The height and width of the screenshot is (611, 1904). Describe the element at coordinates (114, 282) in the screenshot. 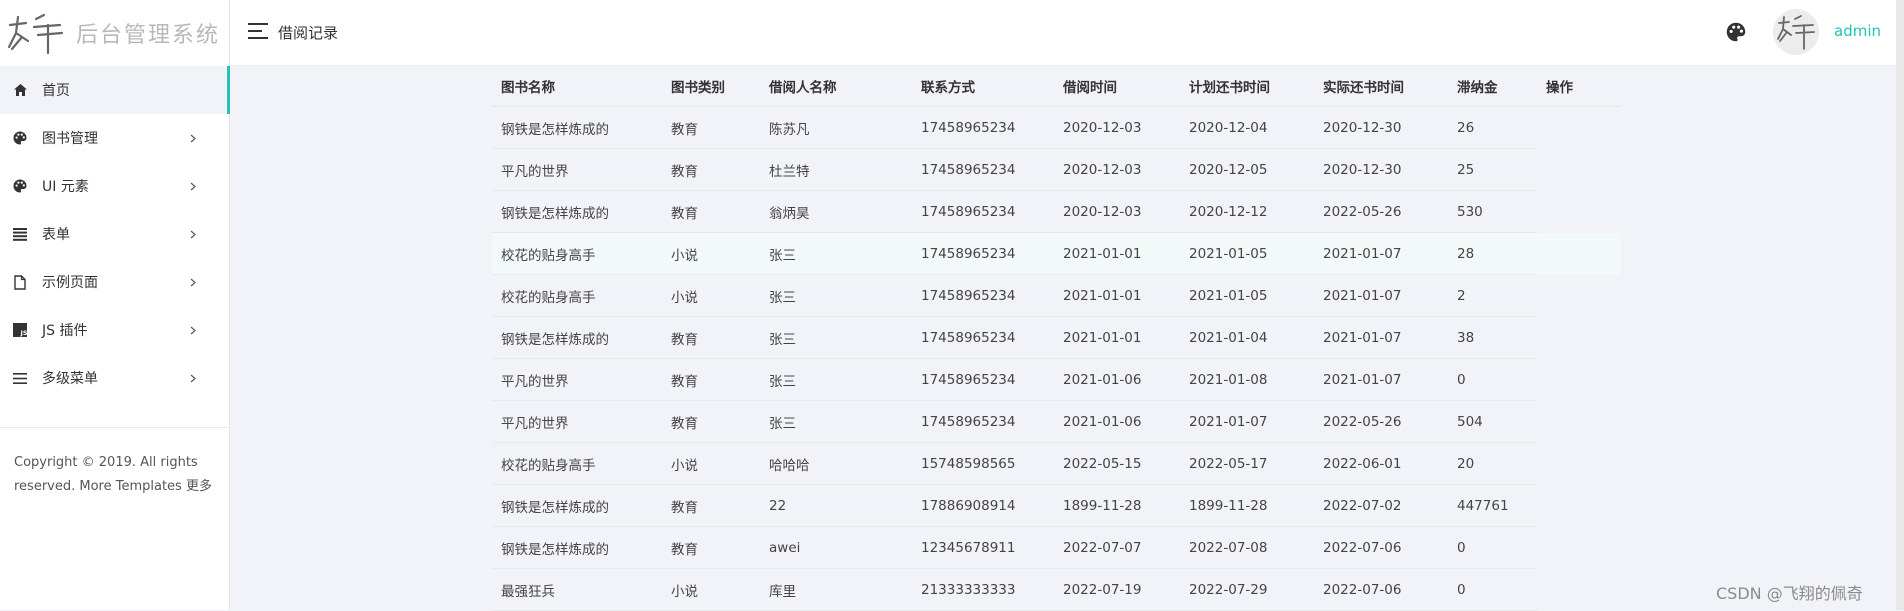

I see `sidebar-item-example-pages: 示例页面` at that location.